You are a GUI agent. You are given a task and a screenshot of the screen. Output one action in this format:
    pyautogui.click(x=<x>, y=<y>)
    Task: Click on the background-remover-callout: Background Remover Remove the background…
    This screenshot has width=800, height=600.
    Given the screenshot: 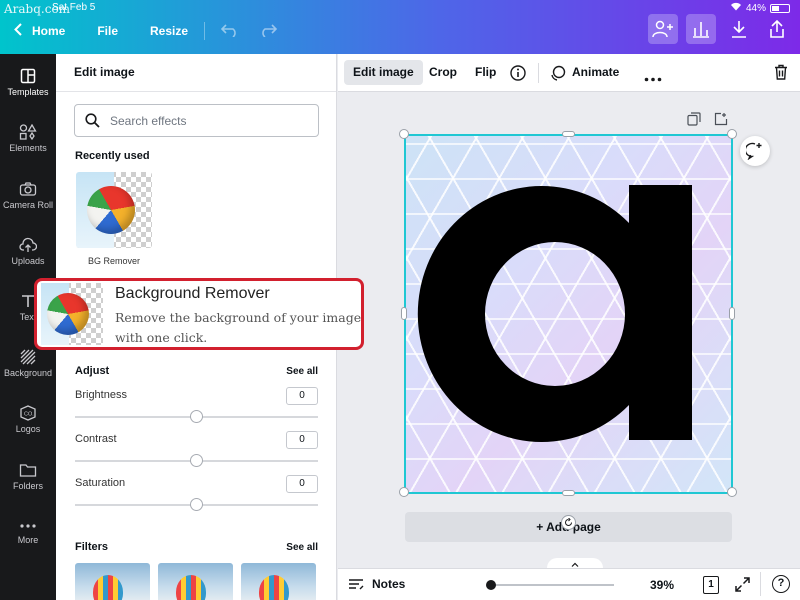 What is the action you would take?
    pyautogui.click(x=199, y=314)
    